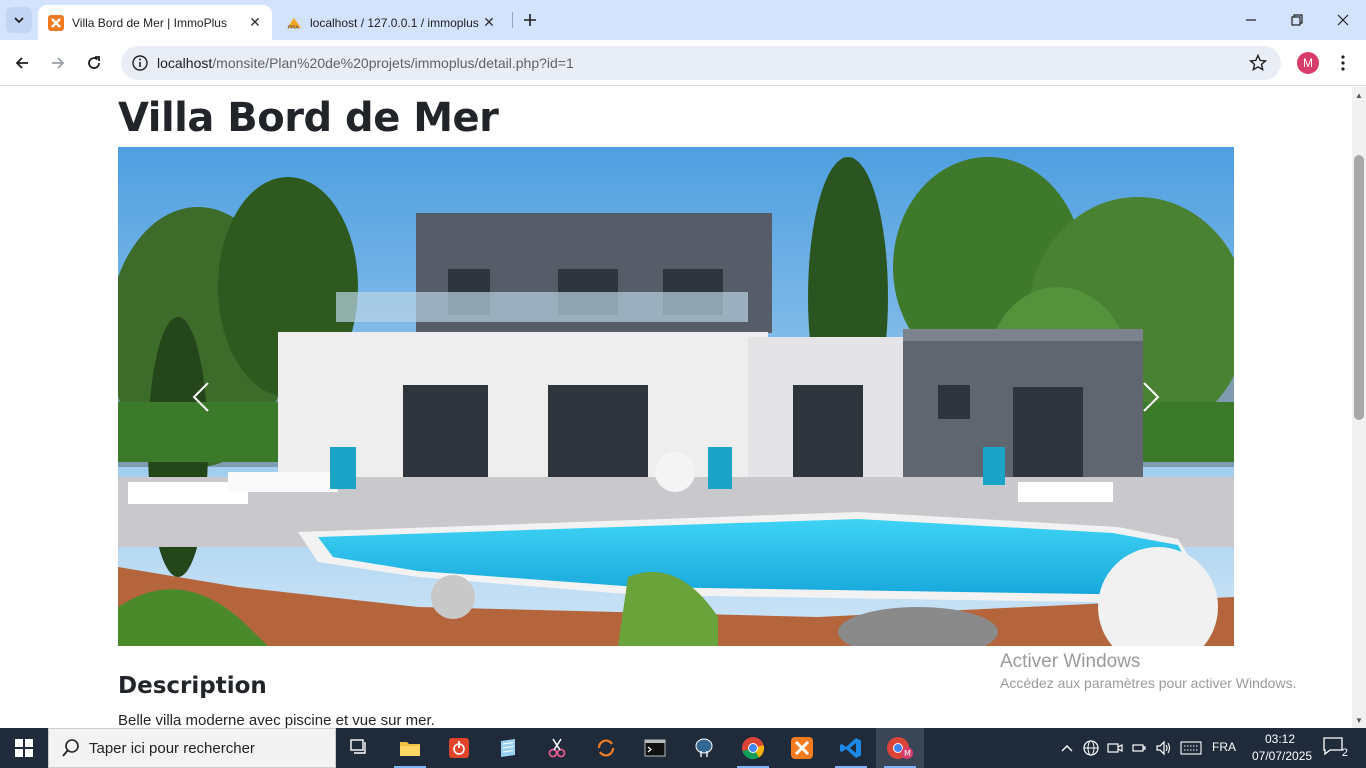 Image resolution: width=1366 pixels, height=768 pixels. Describe the element at coordinates (907, 753) in the screenshot. I see `svg-text: M` at that location.